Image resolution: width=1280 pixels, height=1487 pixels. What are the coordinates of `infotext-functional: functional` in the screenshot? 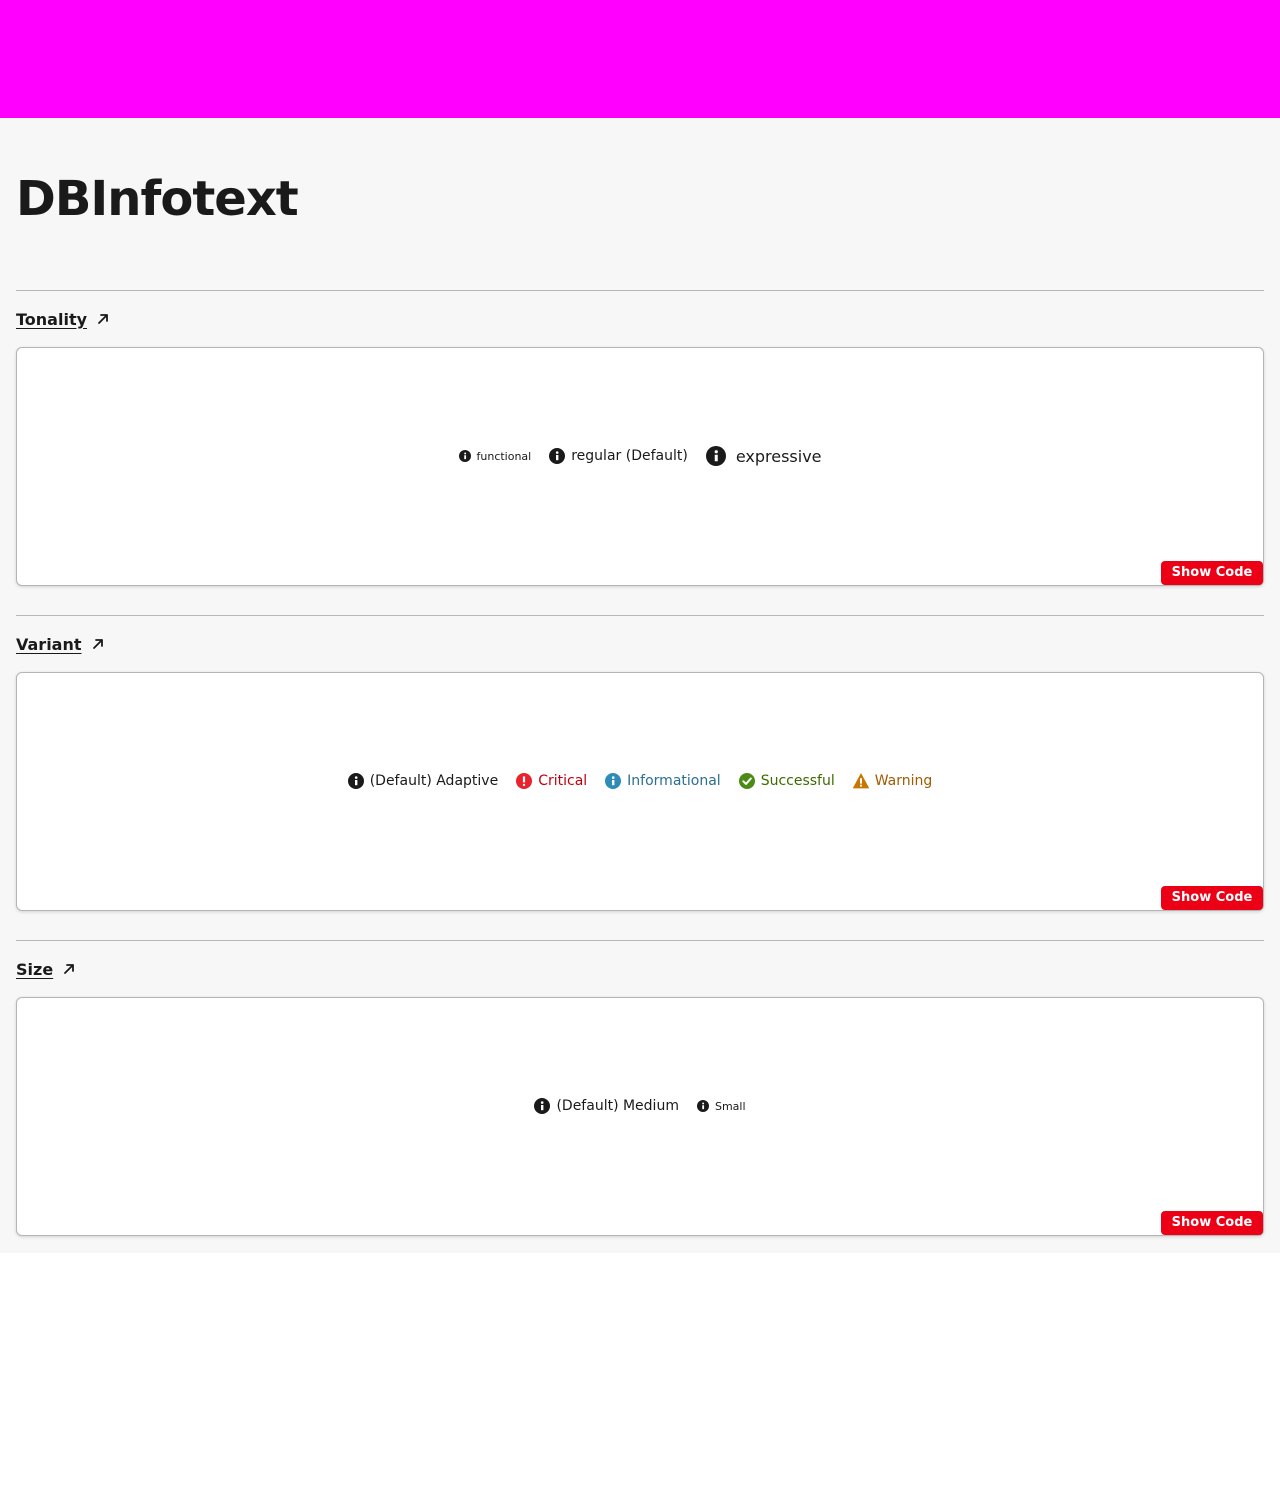 It's located at (495, 456).